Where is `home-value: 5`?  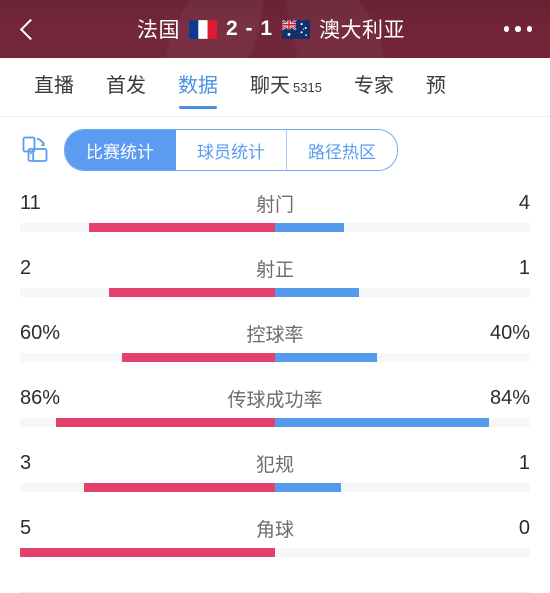 home-value: 5 is located at coordinates (26, 527).